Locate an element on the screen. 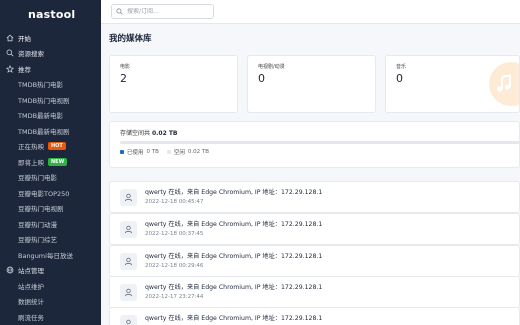 Image resolution: width=520 pixels, height=325 pixels. search-box is located at coordinates (162, 11).